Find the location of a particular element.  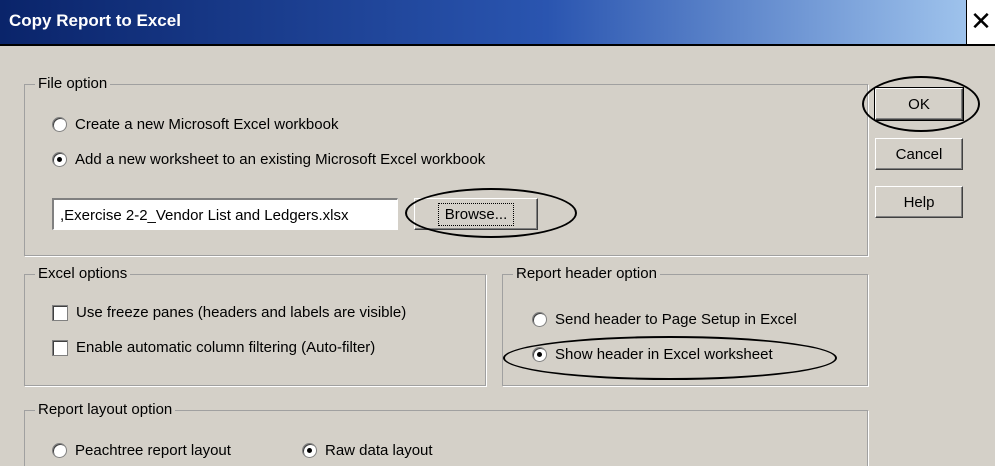

radio-create-new-workbook: Create a new Microsoft Excel workbook is located at coordinates (195, 124).